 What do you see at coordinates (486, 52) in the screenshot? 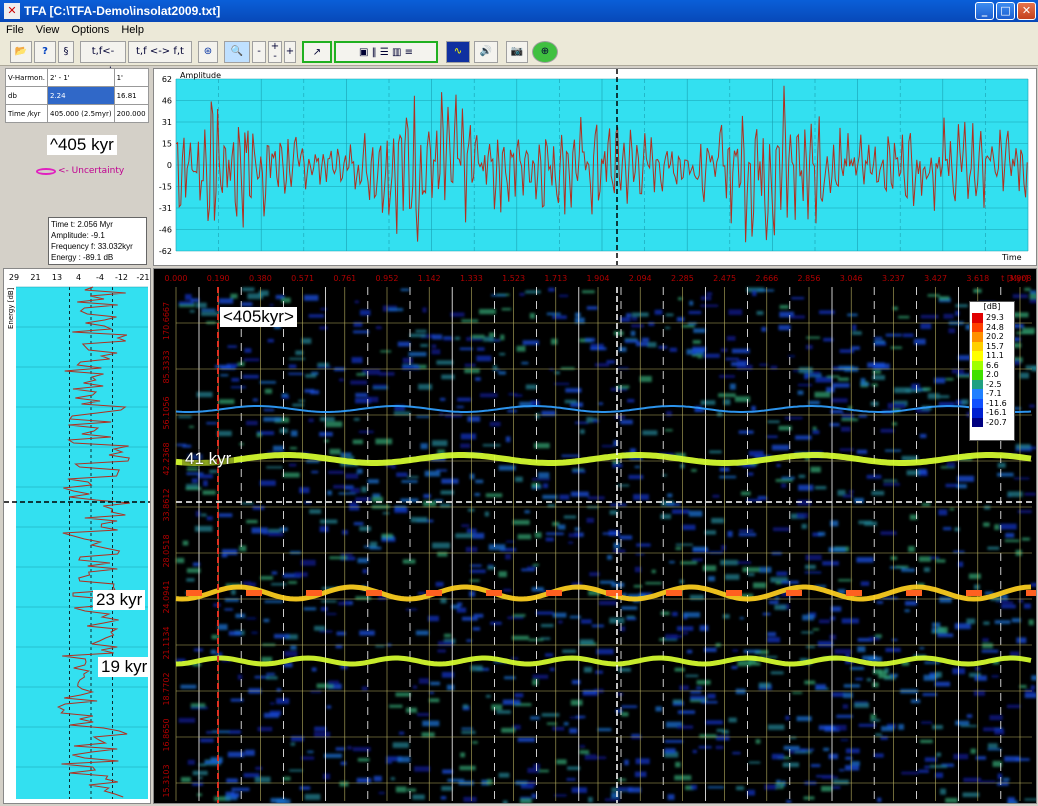
I see `speaker-icon: 🔊` at bounding box center [486, 52].